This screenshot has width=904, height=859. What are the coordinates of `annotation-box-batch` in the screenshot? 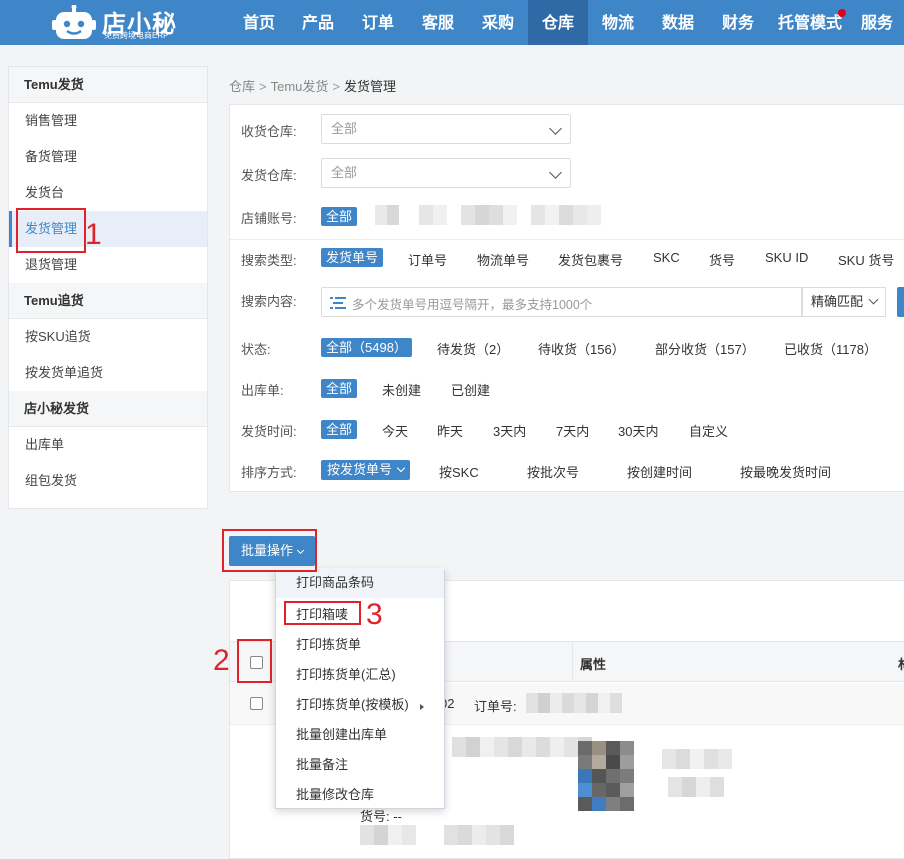 It's located at (269, 550).